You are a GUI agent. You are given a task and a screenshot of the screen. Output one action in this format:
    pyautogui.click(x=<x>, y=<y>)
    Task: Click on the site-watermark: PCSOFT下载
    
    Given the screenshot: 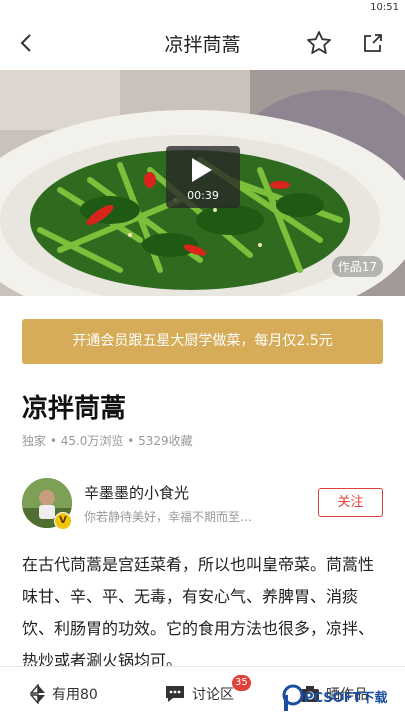 What is the action you would take?
    pyautogui.click(x=342, y=701)
    